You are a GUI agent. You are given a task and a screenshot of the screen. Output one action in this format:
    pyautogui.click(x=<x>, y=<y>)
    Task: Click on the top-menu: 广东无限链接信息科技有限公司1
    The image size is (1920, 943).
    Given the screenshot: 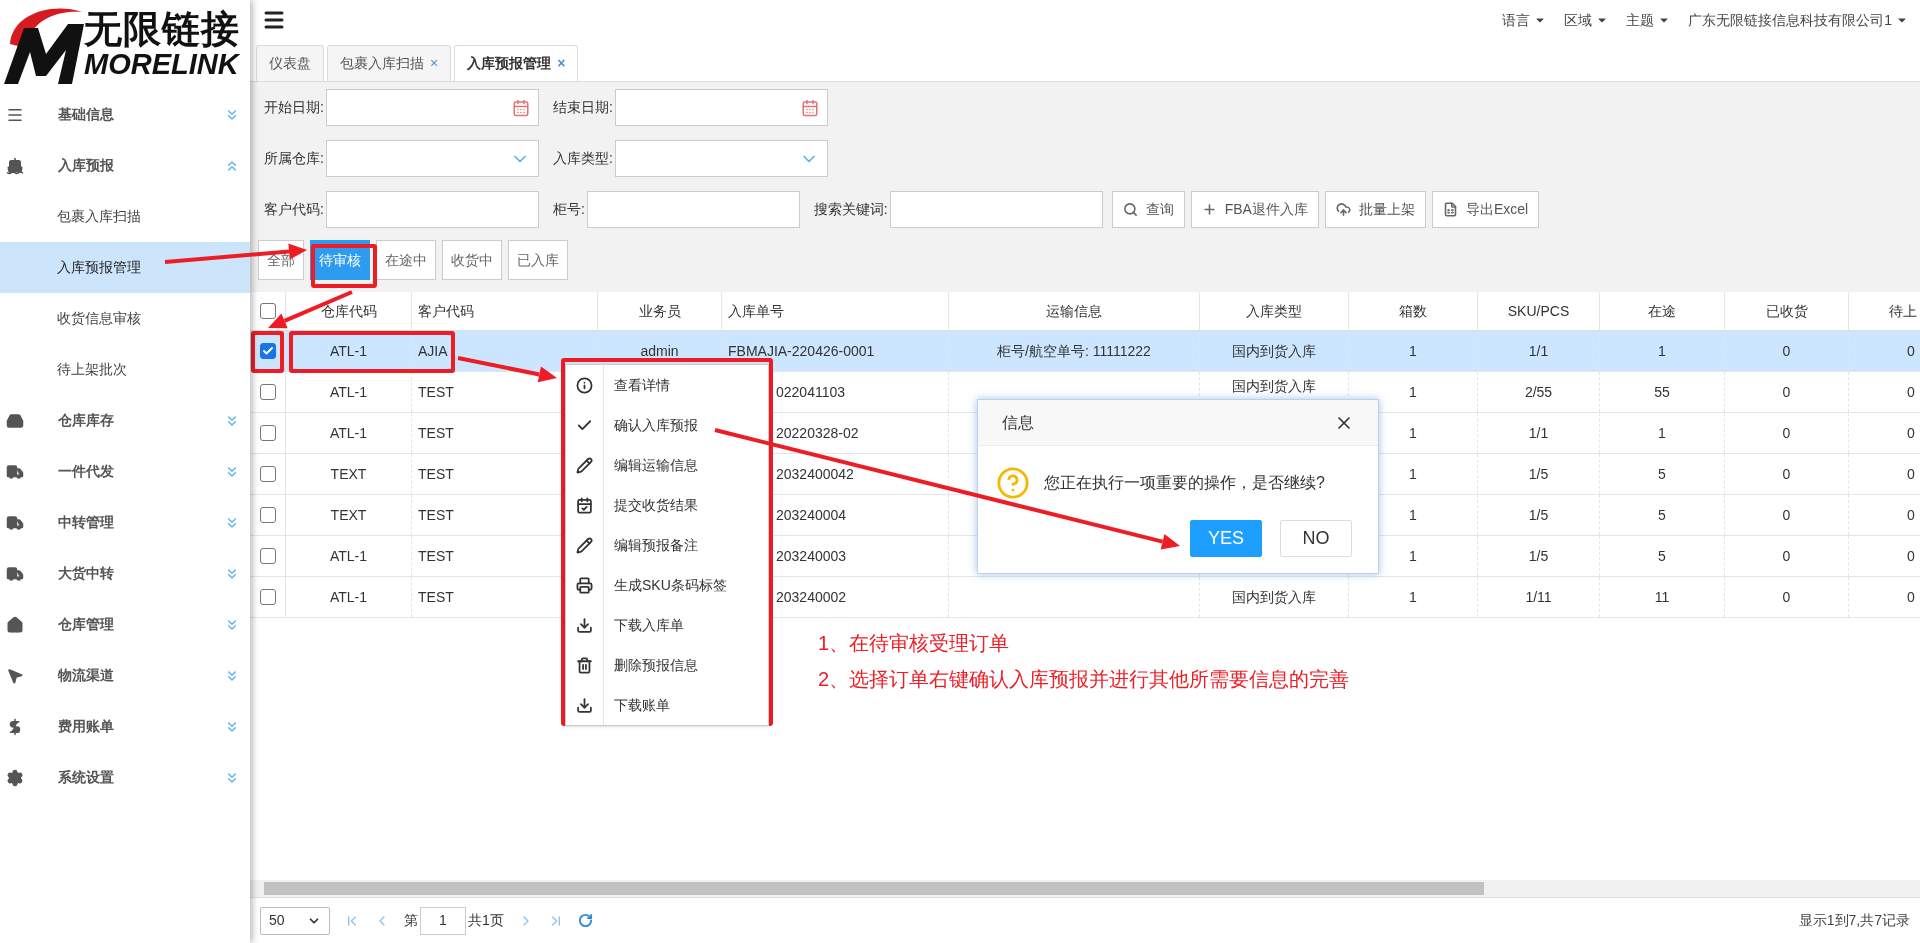 What is the action you would take?
    pyautogui.click(x=1798, y=20)
    